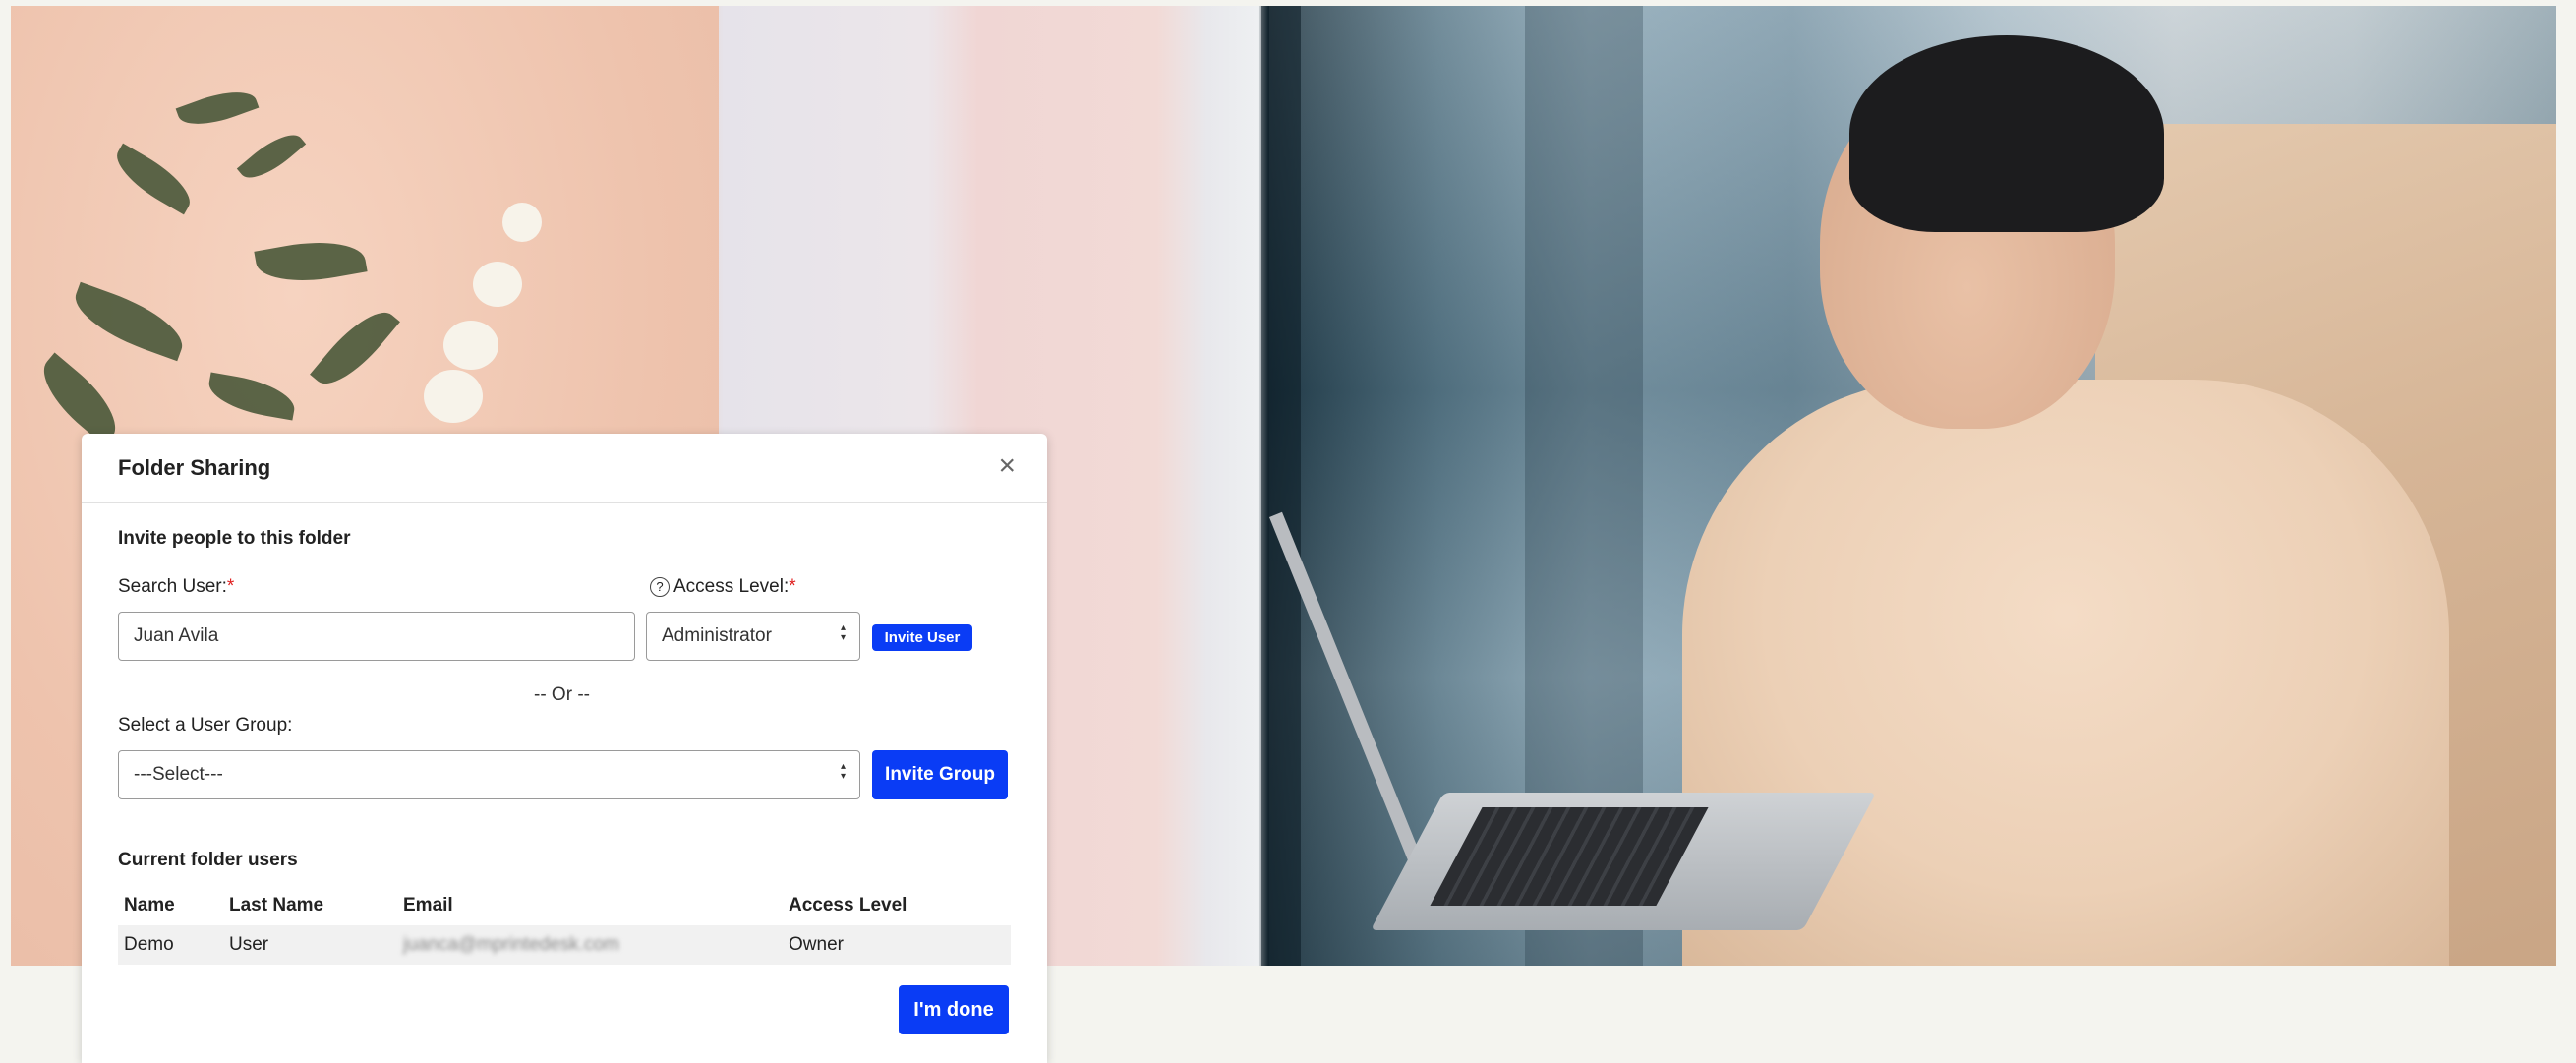  What do you see at coordinates (1281, 486) in the screenshot?
I see `window-frame` at bounding box center [1281, 486].